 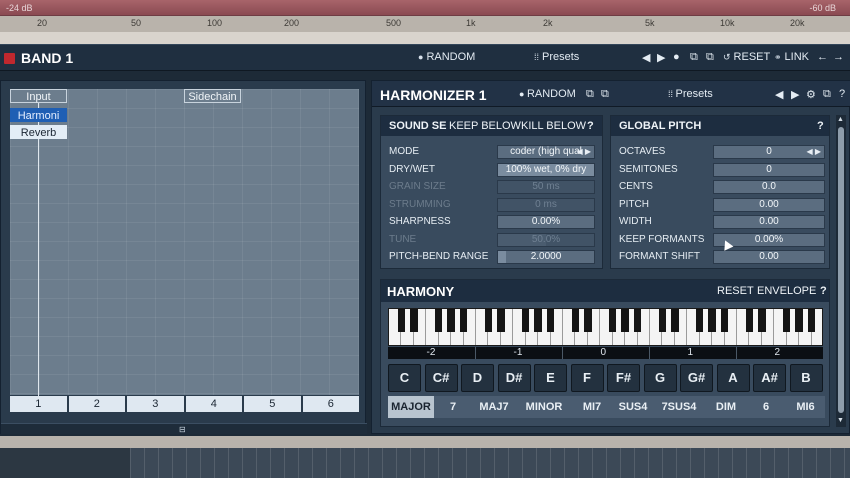 I want to click on harmonizer-next-preset: ▶, so click(x=795, y=94).